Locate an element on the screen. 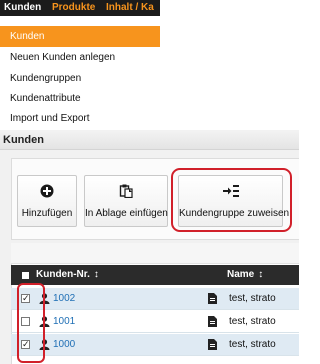  column-header-name: Name ↕ is located at coordinates (245, 275).